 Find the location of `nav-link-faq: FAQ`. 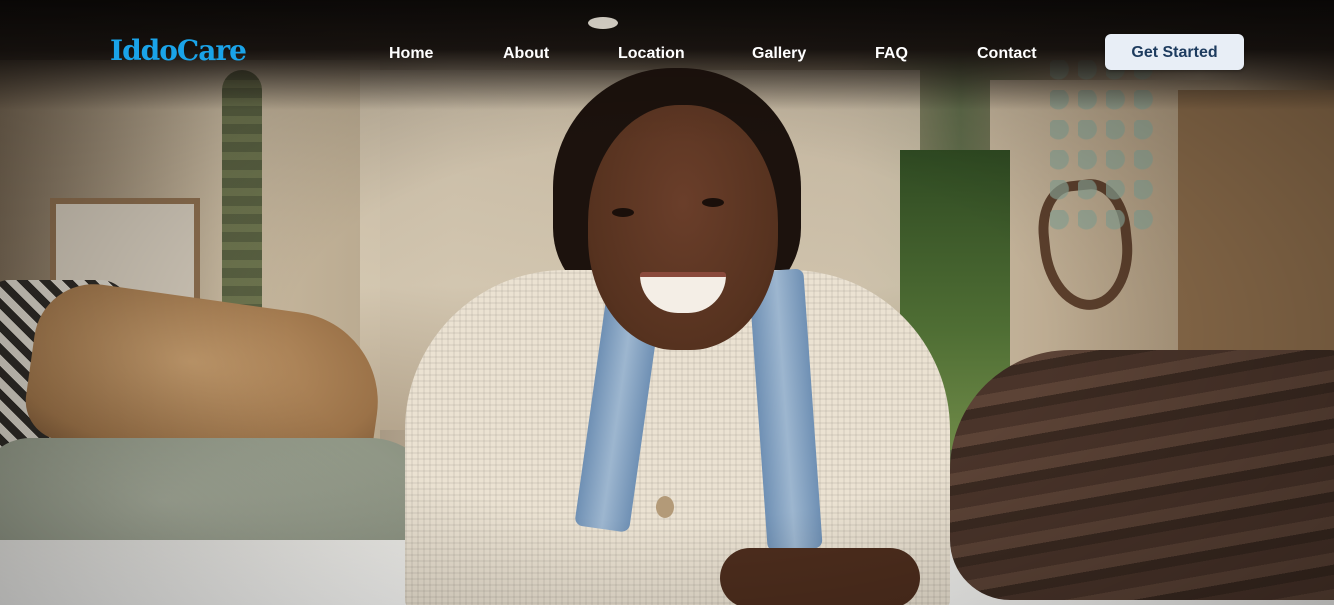

nav-link-faq: FAQ is located at coordinates (891, 54).